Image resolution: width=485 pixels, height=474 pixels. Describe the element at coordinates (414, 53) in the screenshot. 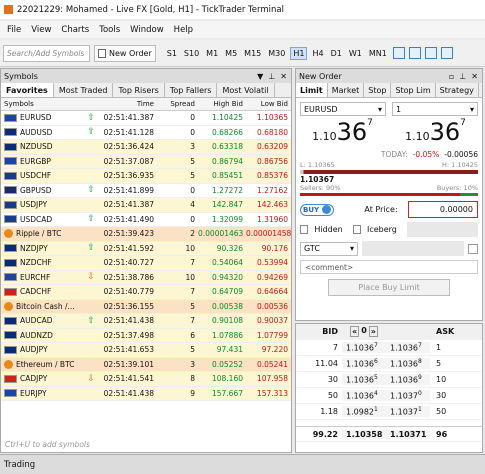

I see `candle-chart-icon` at that location.